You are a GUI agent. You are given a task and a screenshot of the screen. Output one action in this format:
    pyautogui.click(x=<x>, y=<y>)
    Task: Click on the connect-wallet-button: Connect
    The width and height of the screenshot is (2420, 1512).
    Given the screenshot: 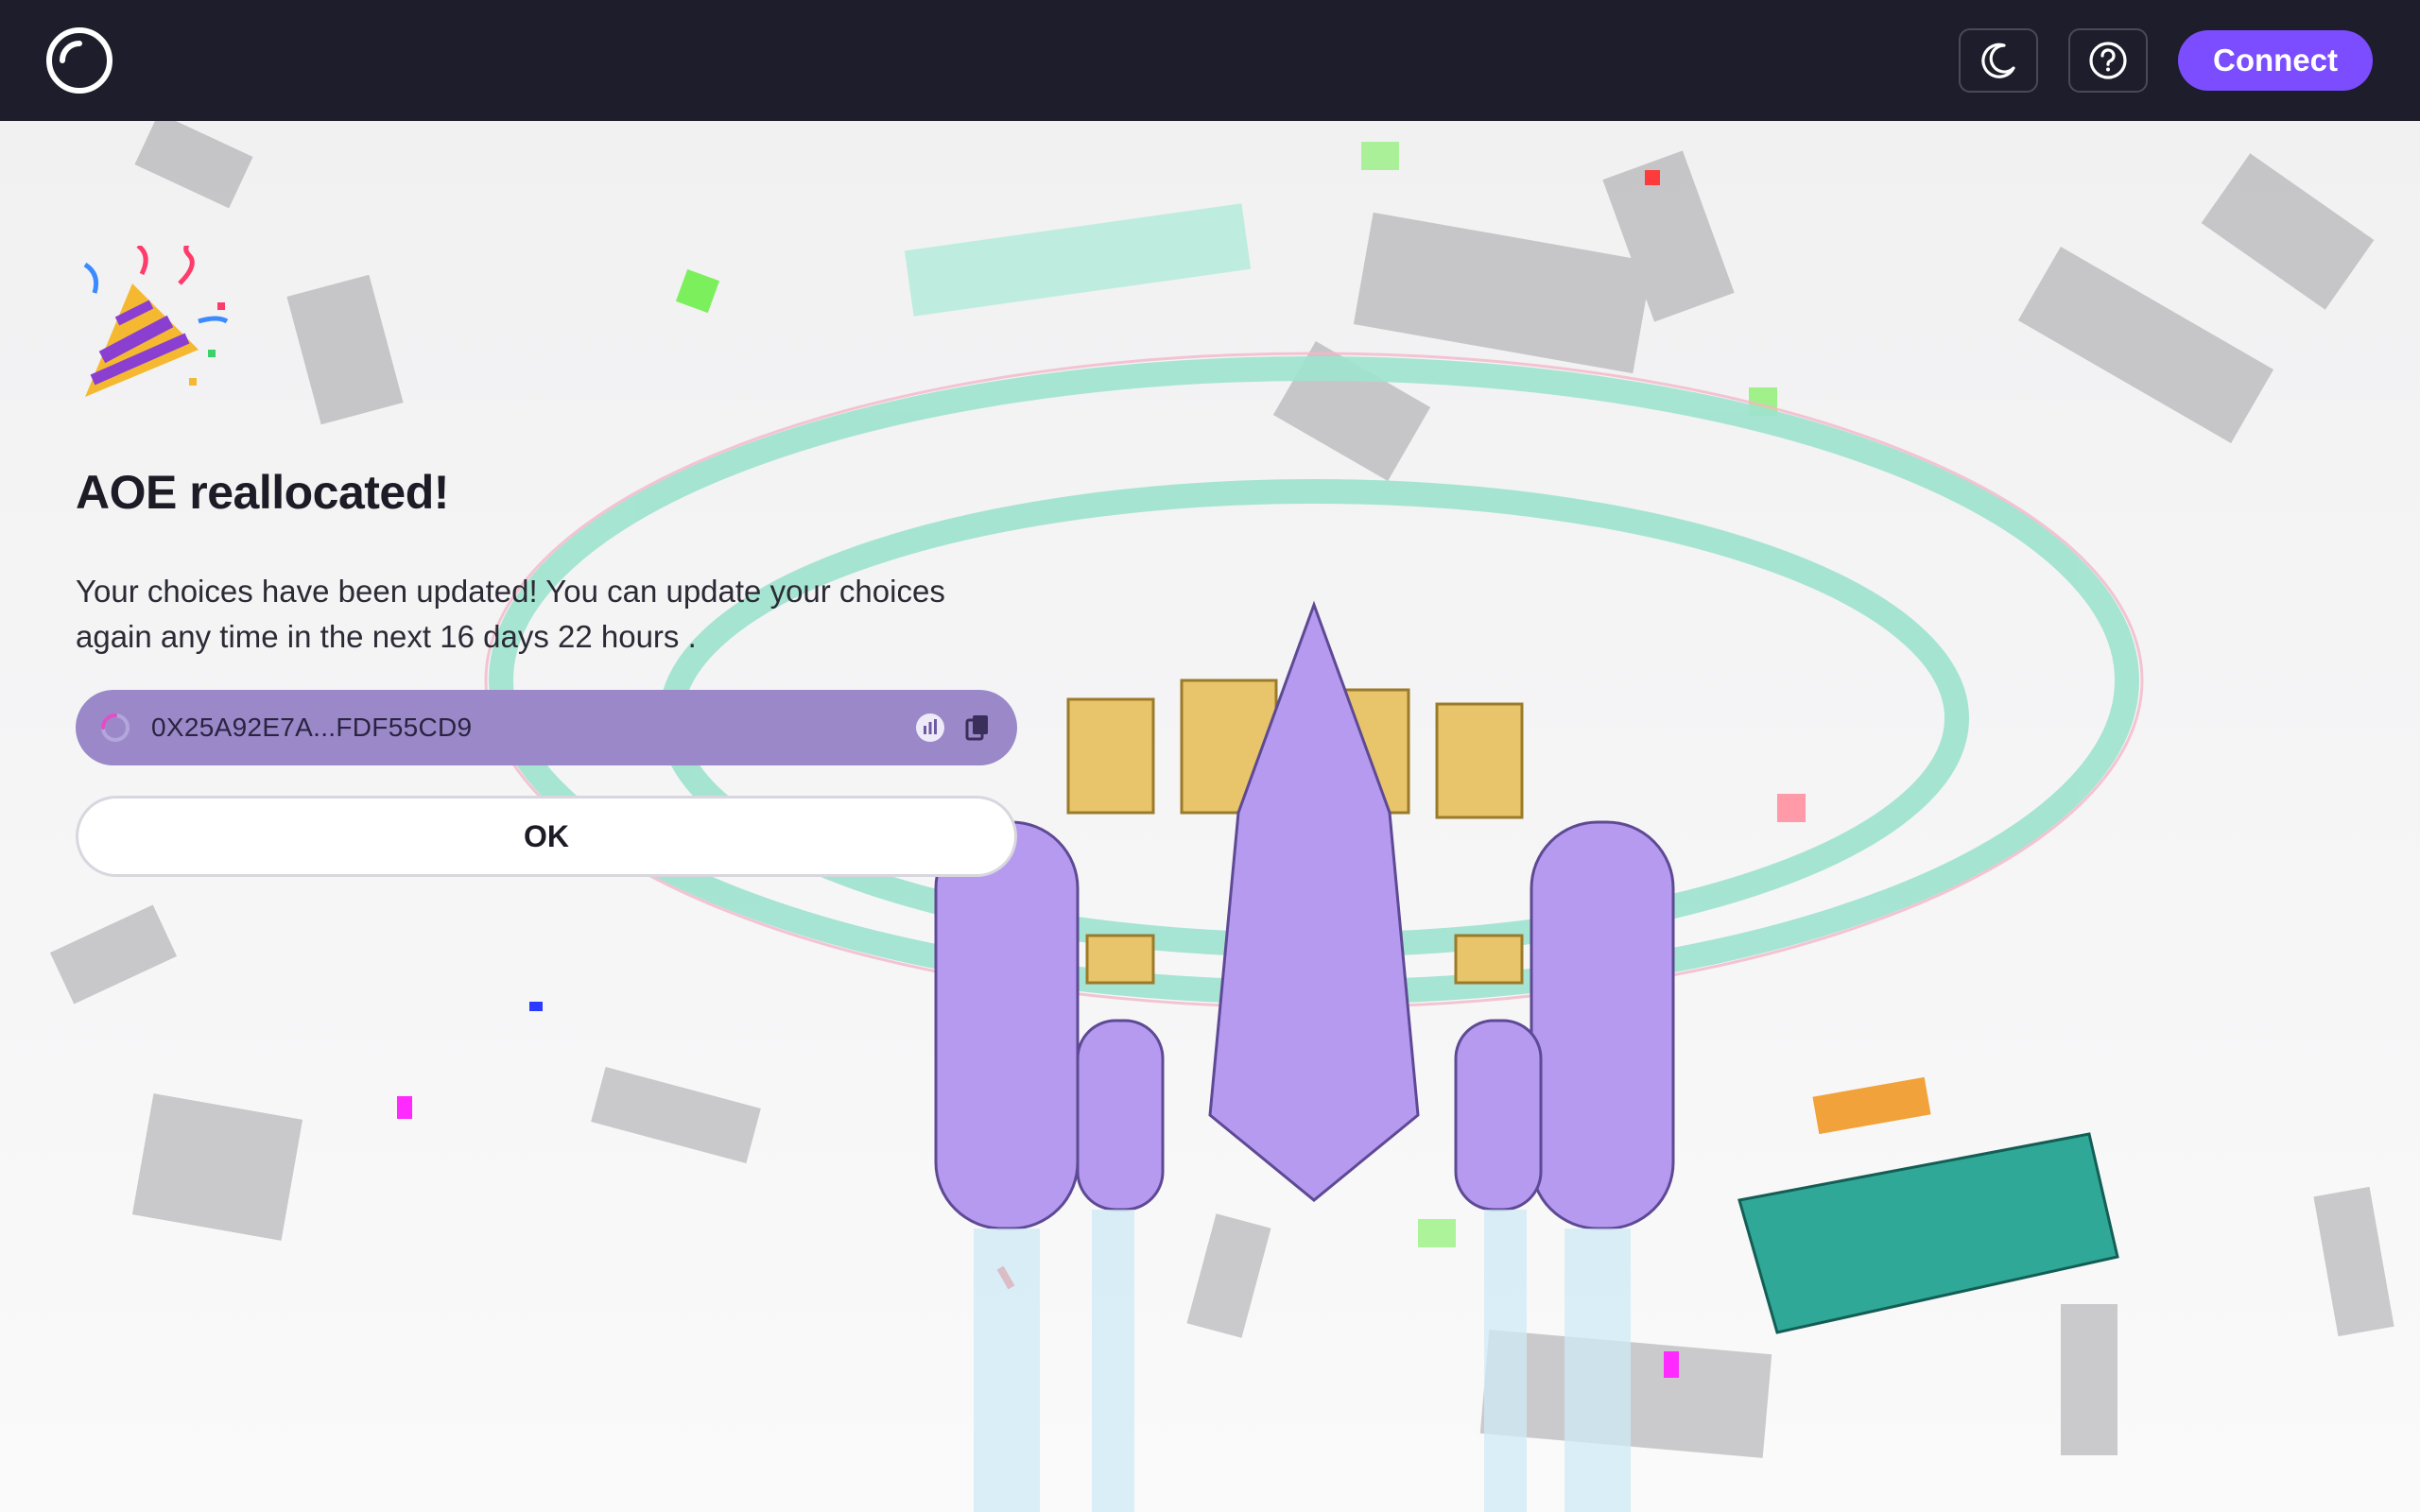 What is the action you would take?
    pyautogui.click(x=2275, y=60)
    